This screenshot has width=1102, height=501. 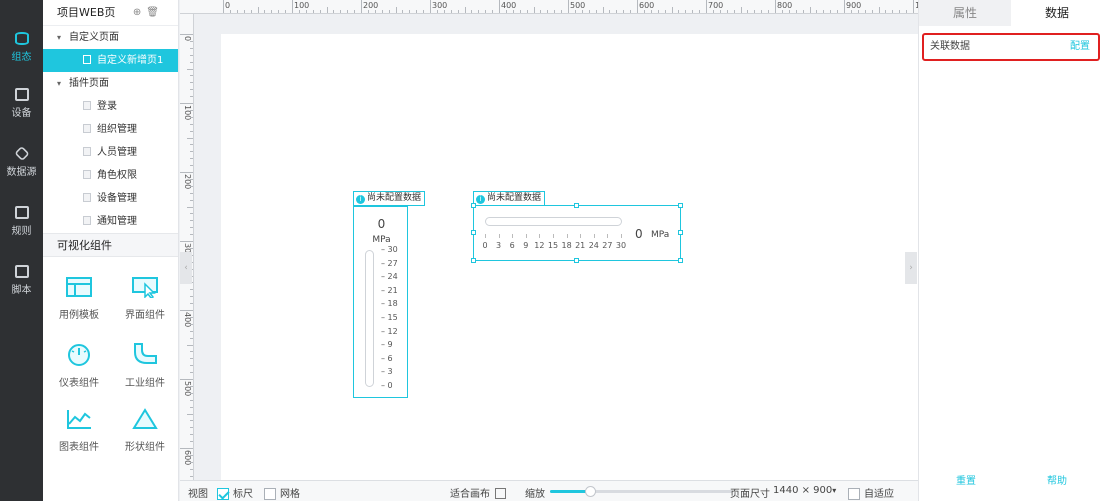 I want to click on configure-link: 配置, so click(x=1080, y=47).